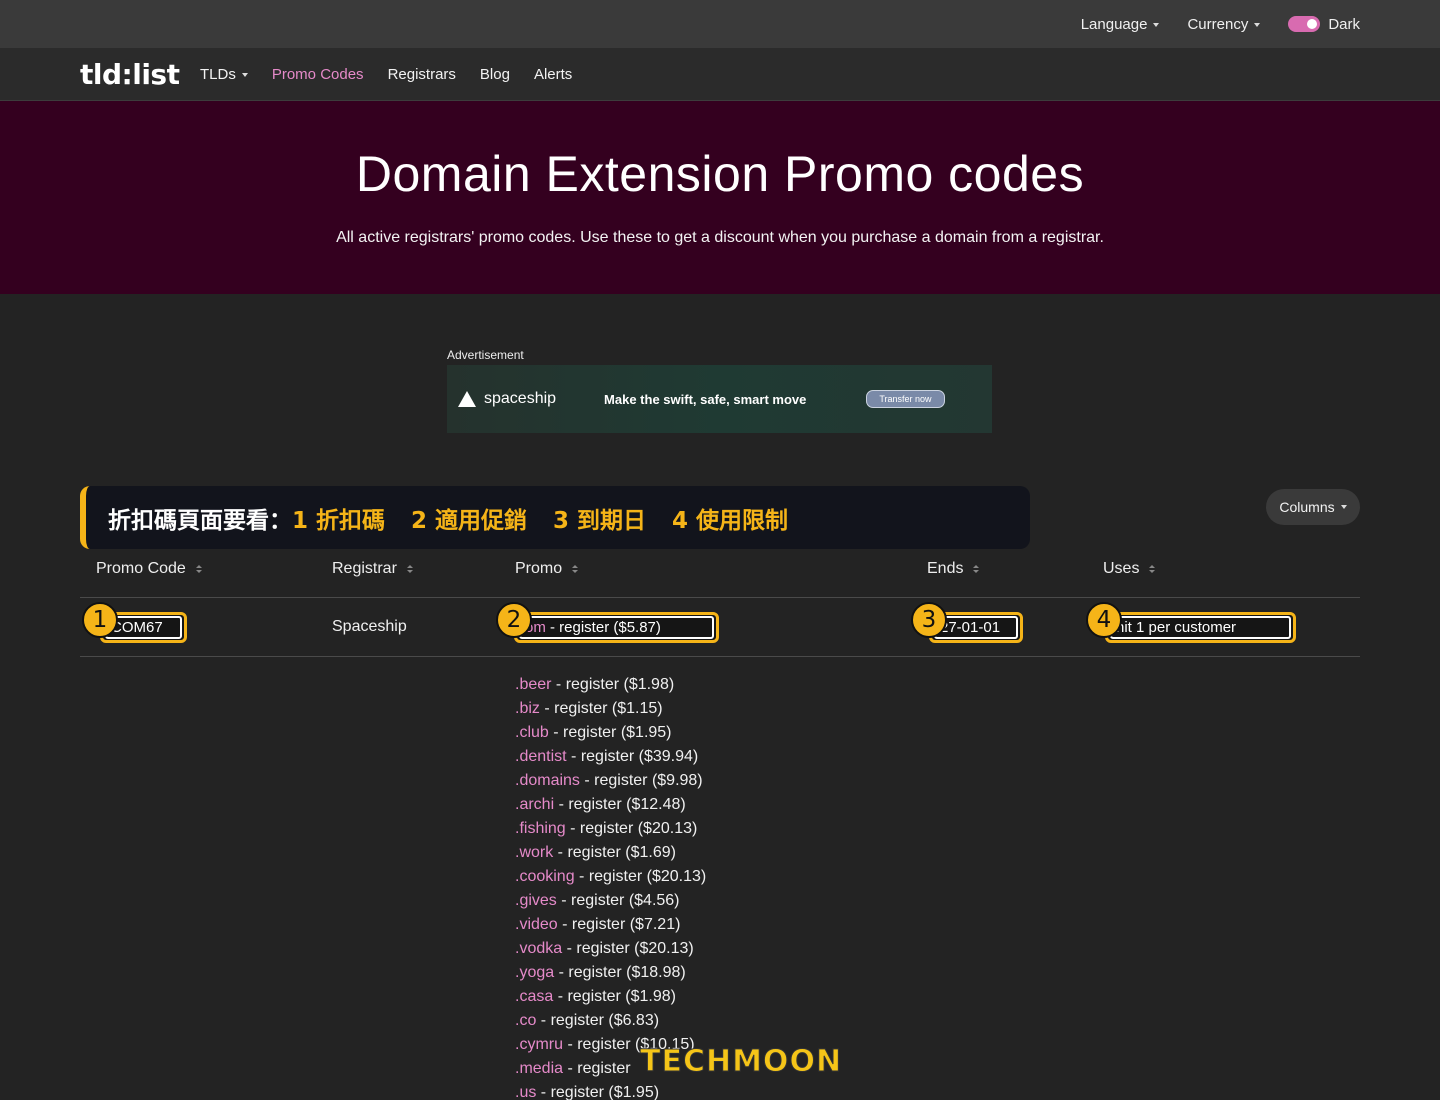 Image resolution: width=1440 pixels, height=1100 pixels. I want to click on page-title: Domain Extension Promo codes, so click(720, 174).